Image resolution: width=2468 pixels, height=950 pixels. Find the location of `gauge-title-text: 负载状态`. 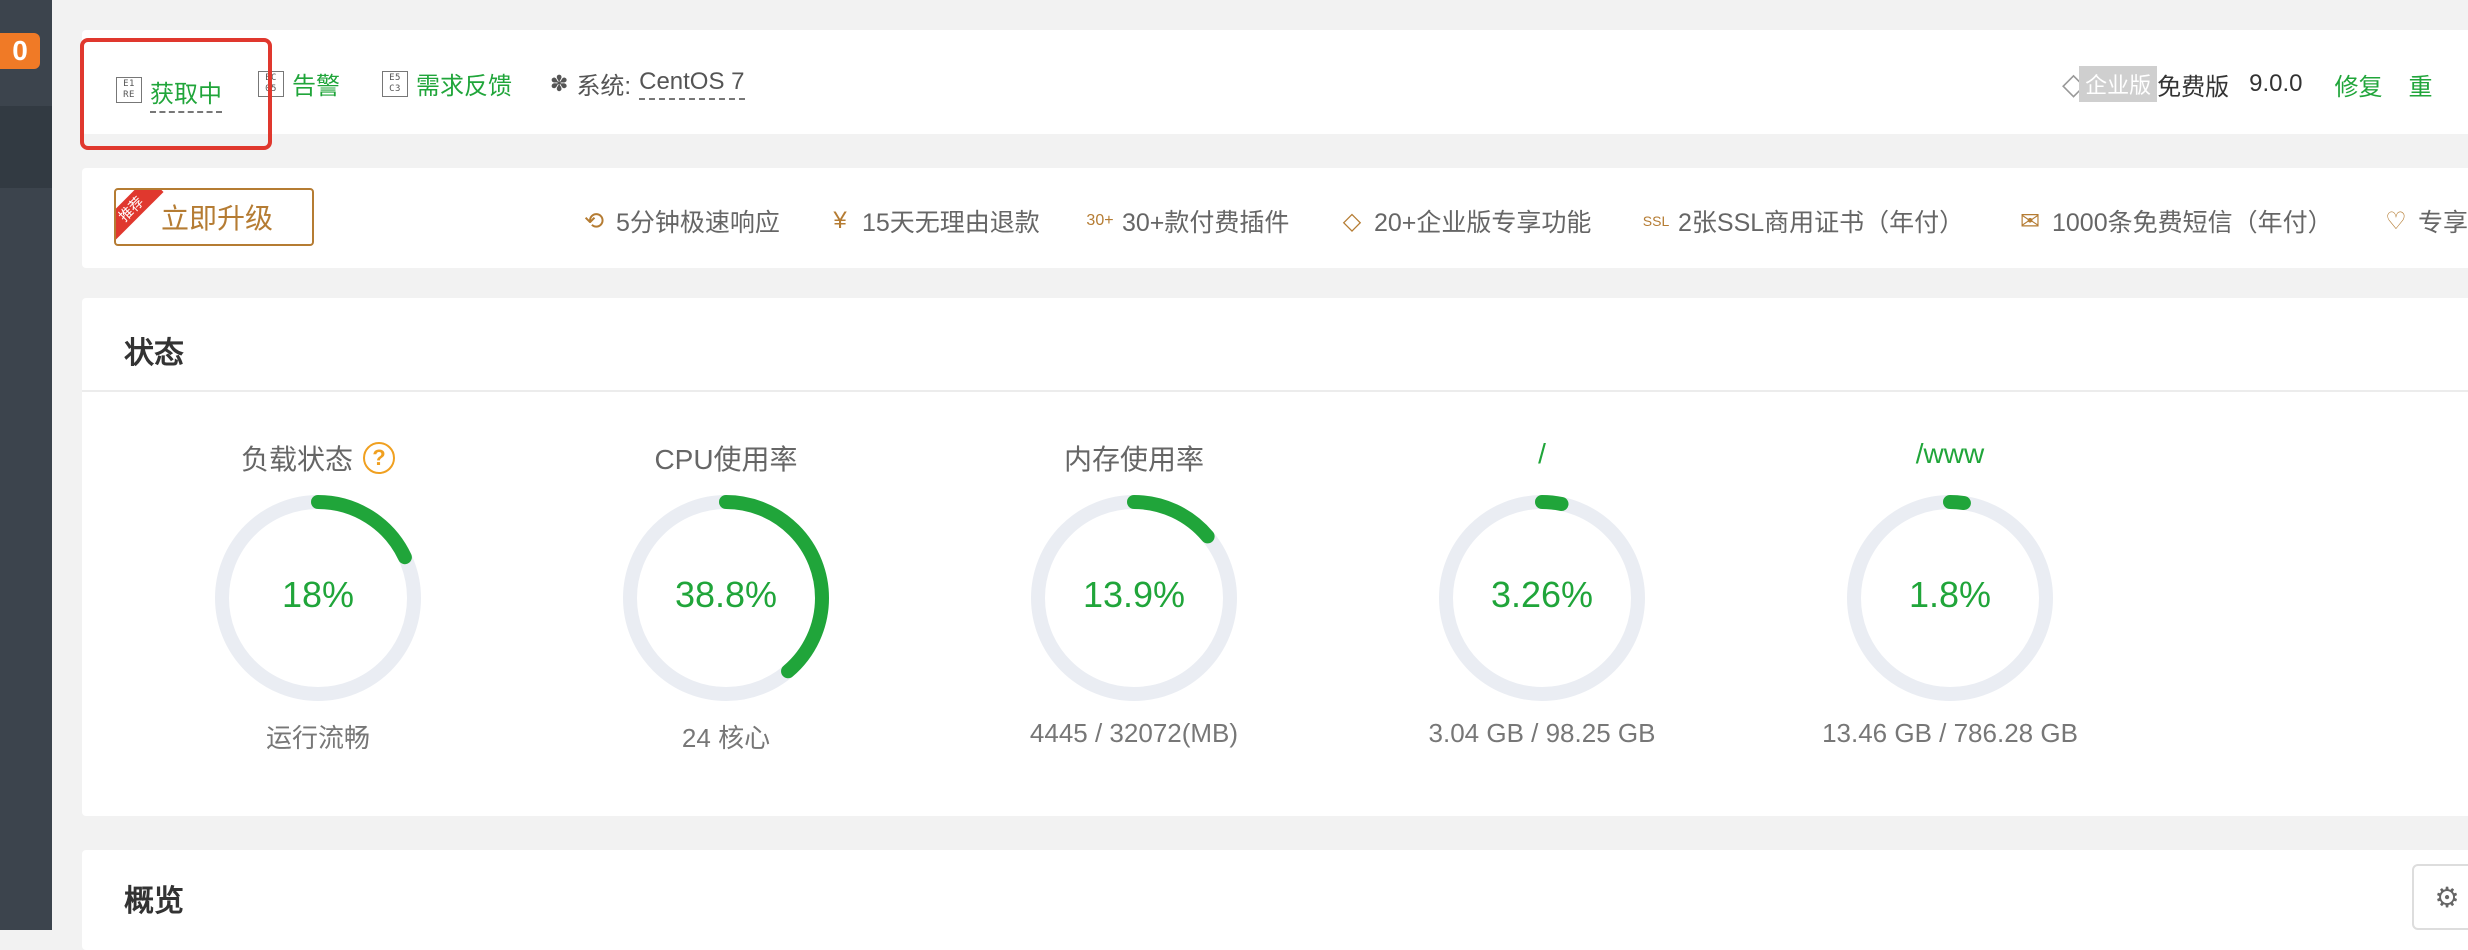

gauge-title-text: 负载状态 is located at coordinates (296, 459).